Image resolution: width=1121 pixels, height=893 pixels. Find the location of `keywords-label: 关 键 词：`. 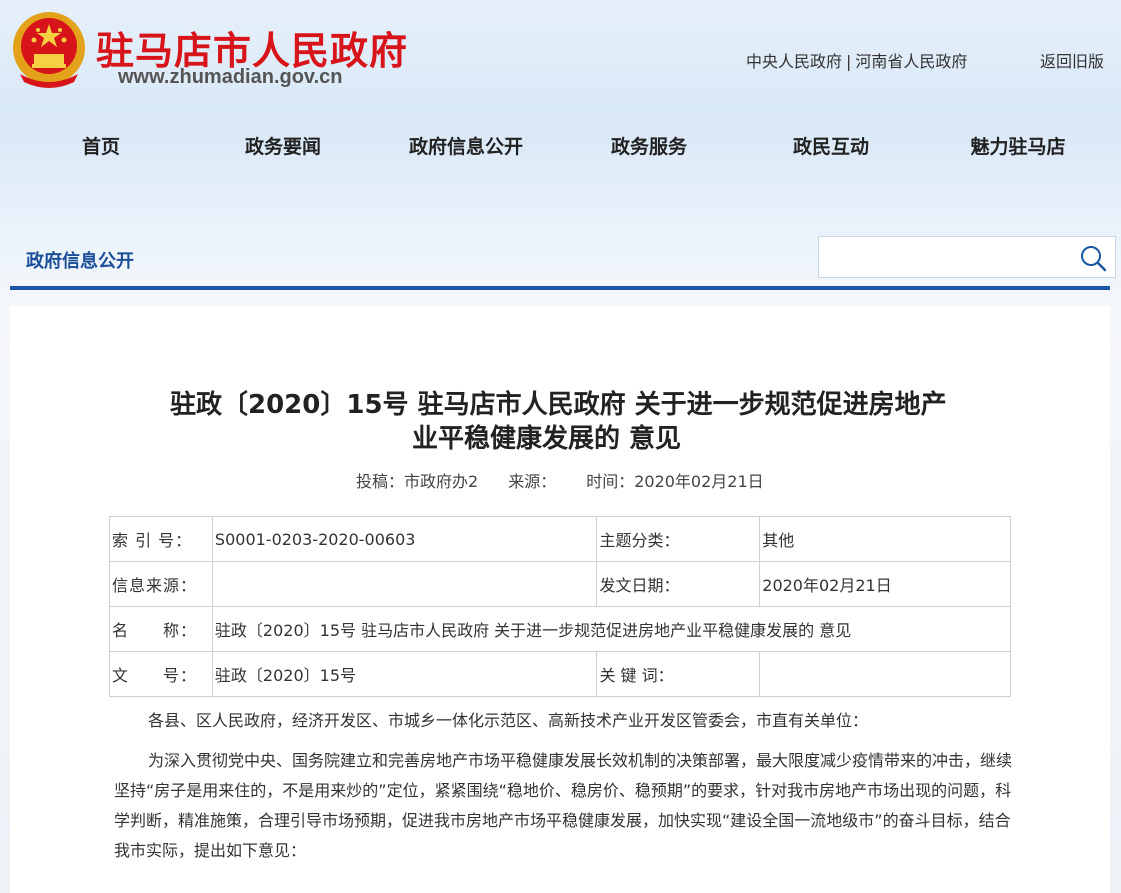

keywords-label: 关 键 词： is located at coordinates (678, 674).